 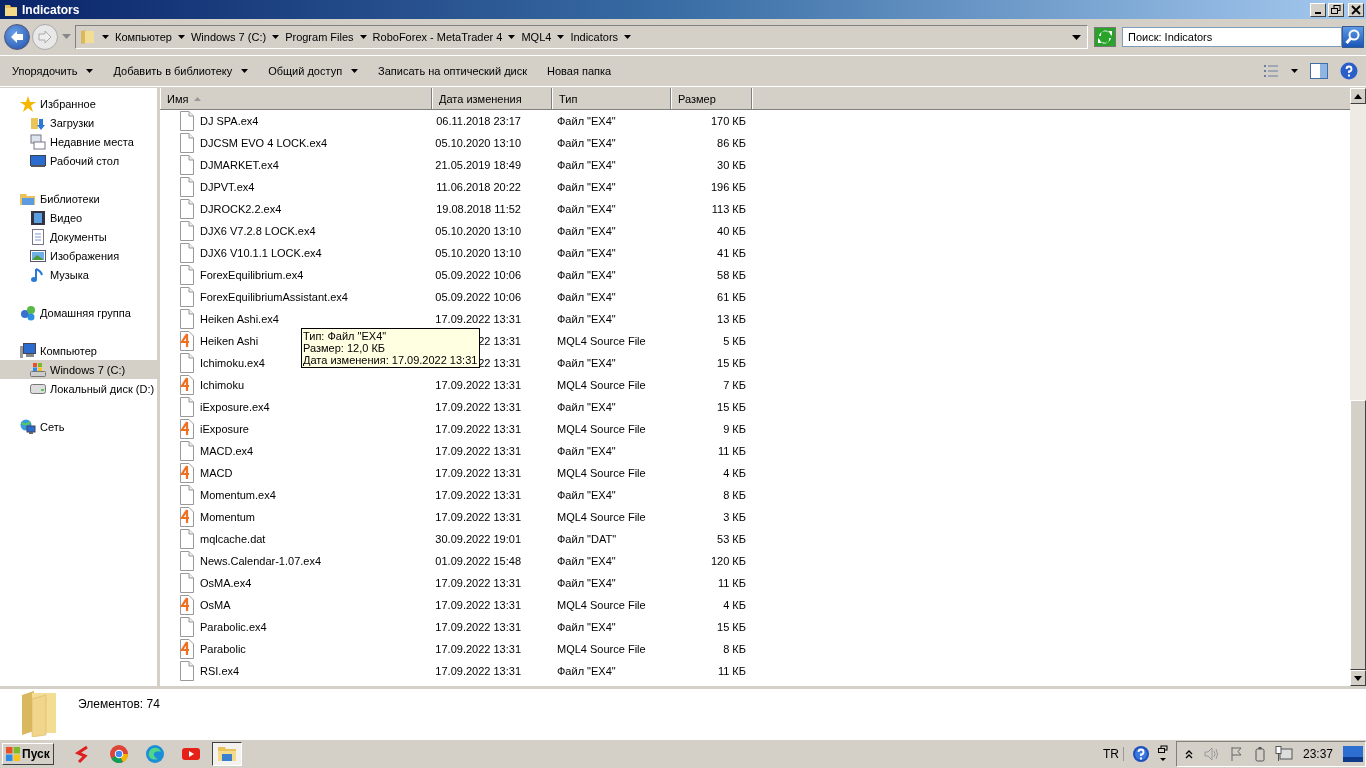 I want to click on file-name: Momentum.ex4, so click(x=296, y=495).